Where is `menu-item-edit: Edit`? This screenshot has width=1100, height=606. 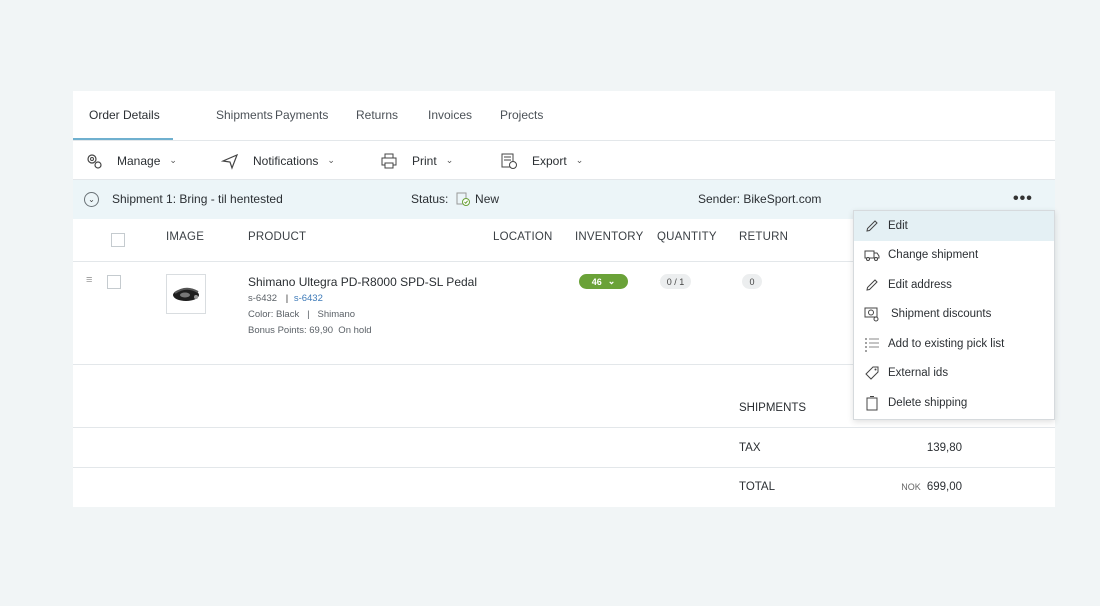
menu-item-edit: Edit is located at coordinates (954, 226).